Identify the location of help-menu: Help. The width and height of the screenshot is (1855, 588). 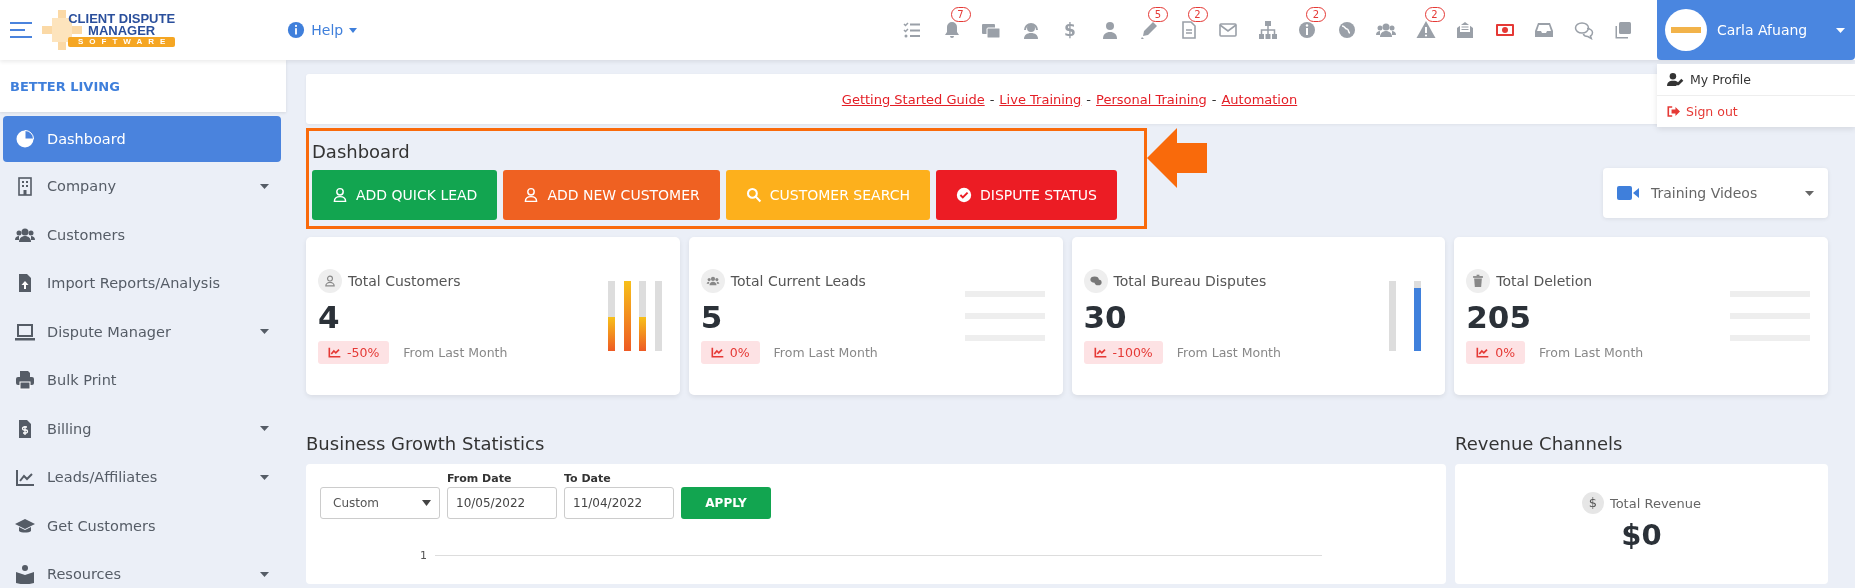
(322, 30).